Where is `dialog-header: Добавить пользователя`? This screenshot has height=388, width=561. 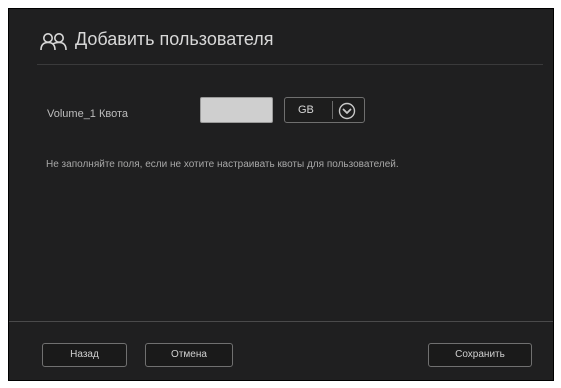
dialog-header: Добавить пользователя is located at coordinates (281, 37).